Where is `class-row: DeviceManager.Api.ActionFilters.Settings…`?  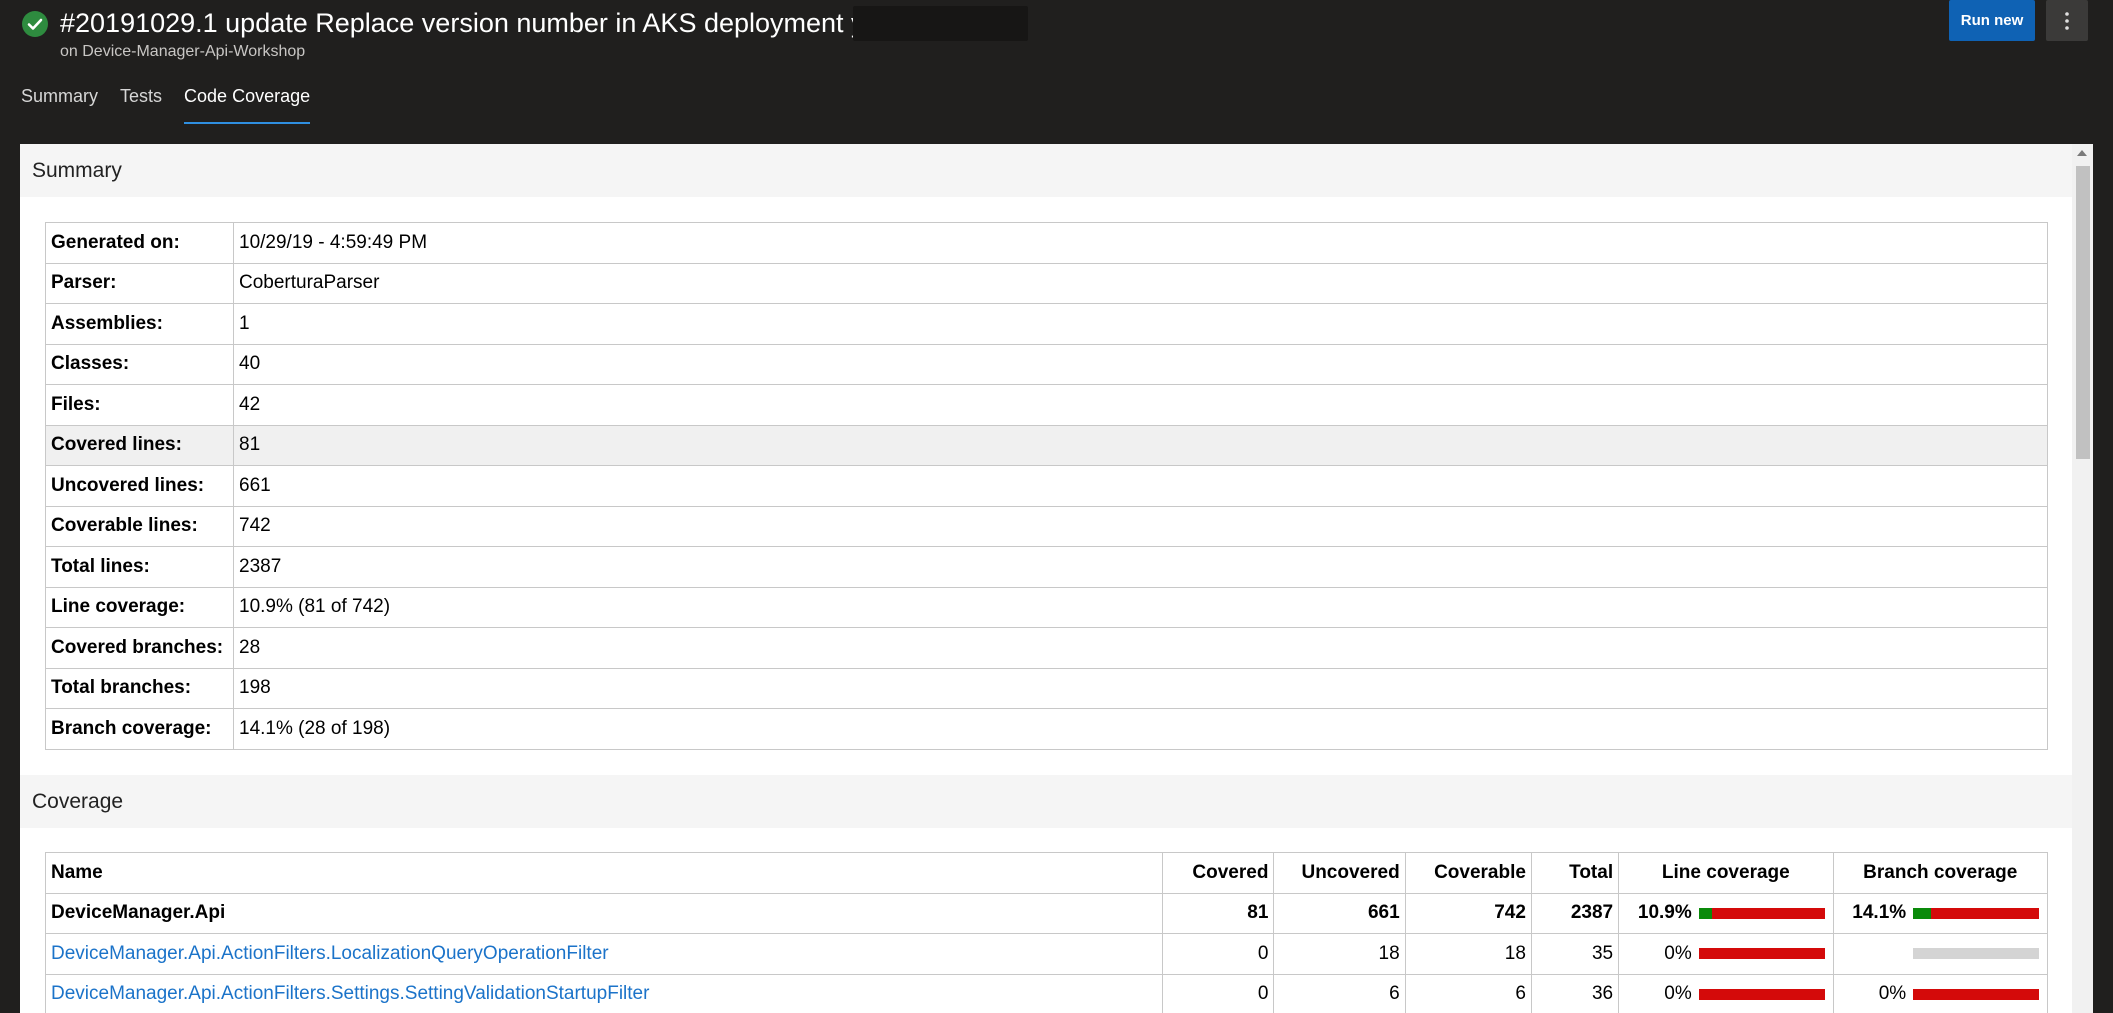 class-row: DeviceManager.Api.ActionFilters.Settings… is located at coordinates (1046, 993).